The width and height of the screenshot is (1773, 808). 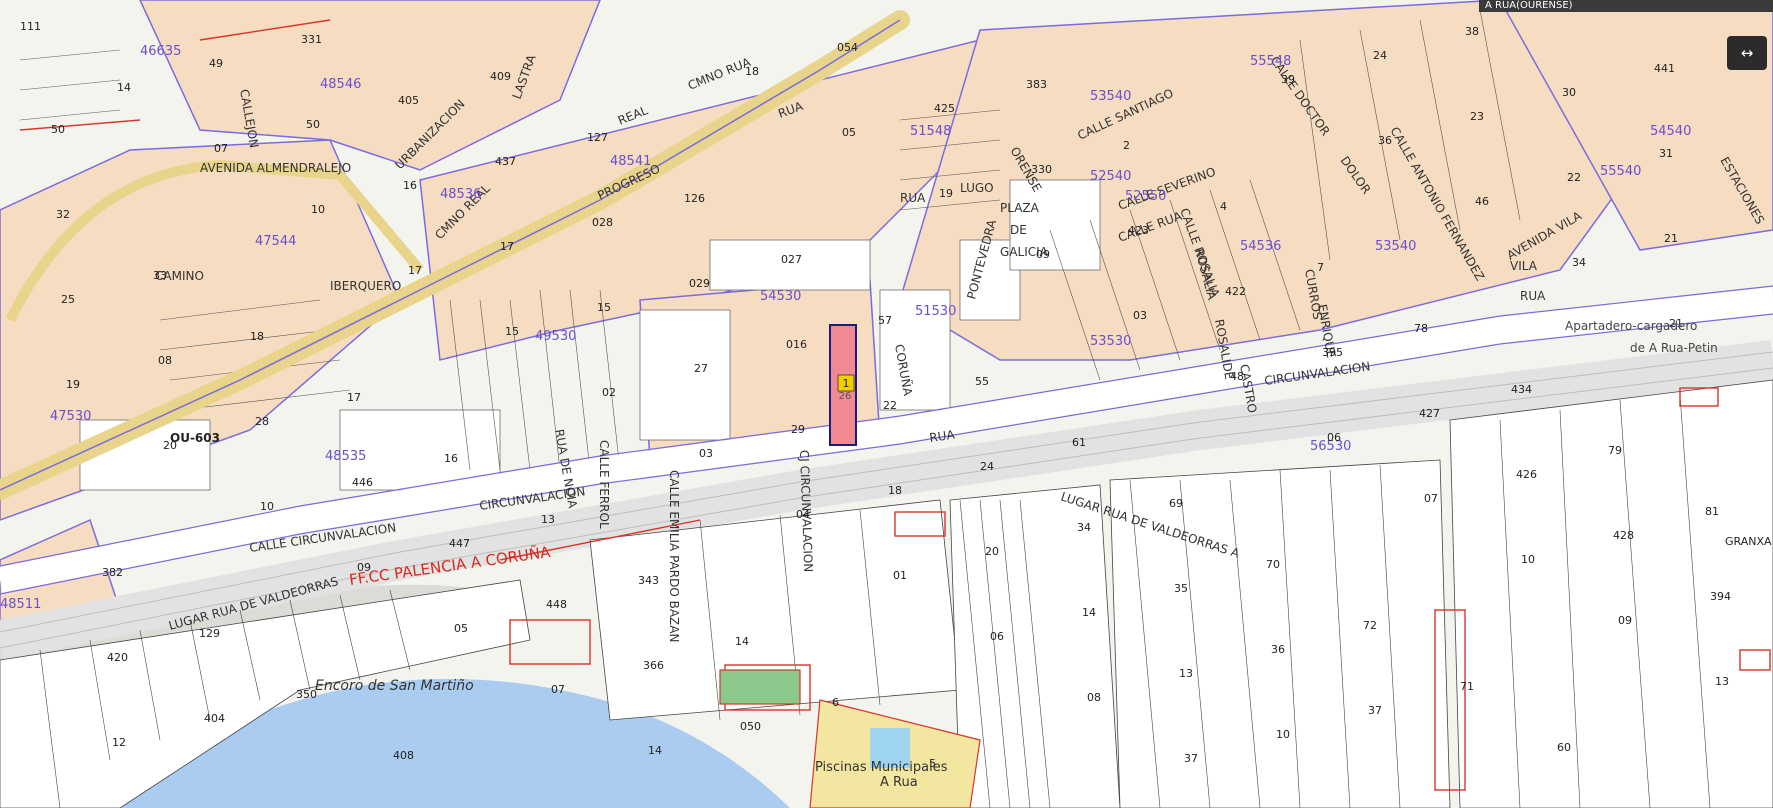 What do you see at coordinates (262, 421) in the screenshot?
I see `parcel-number: 28` at bounding box center [262, 421].